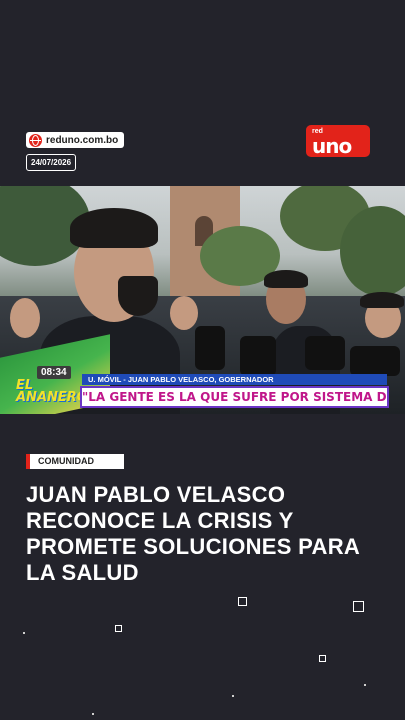 The width and height of the screenshot is (405, 720). What do you see at coordinates (54, 372) in the screenshot?
I see `show-clock: 08:34` at bounding box center [54, 372].